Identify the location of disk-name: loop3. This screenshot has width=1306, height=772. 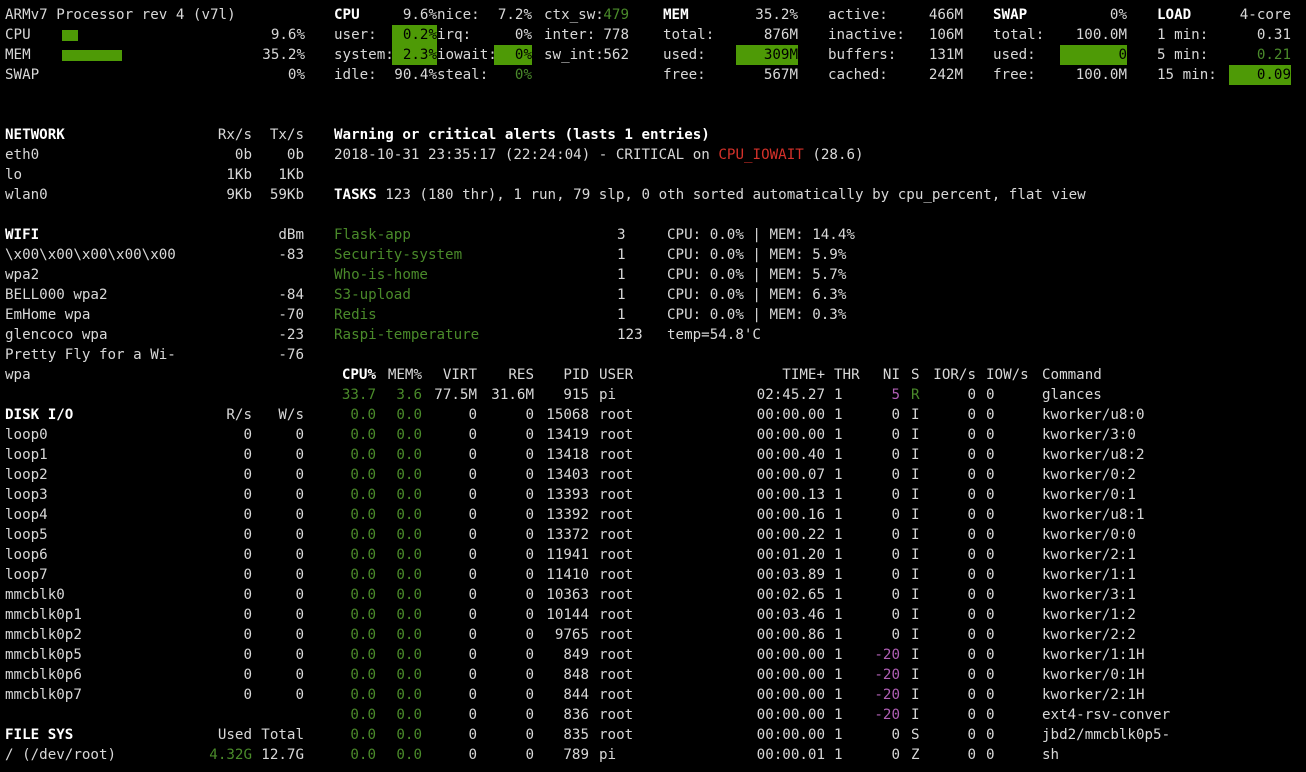
(26, 495).